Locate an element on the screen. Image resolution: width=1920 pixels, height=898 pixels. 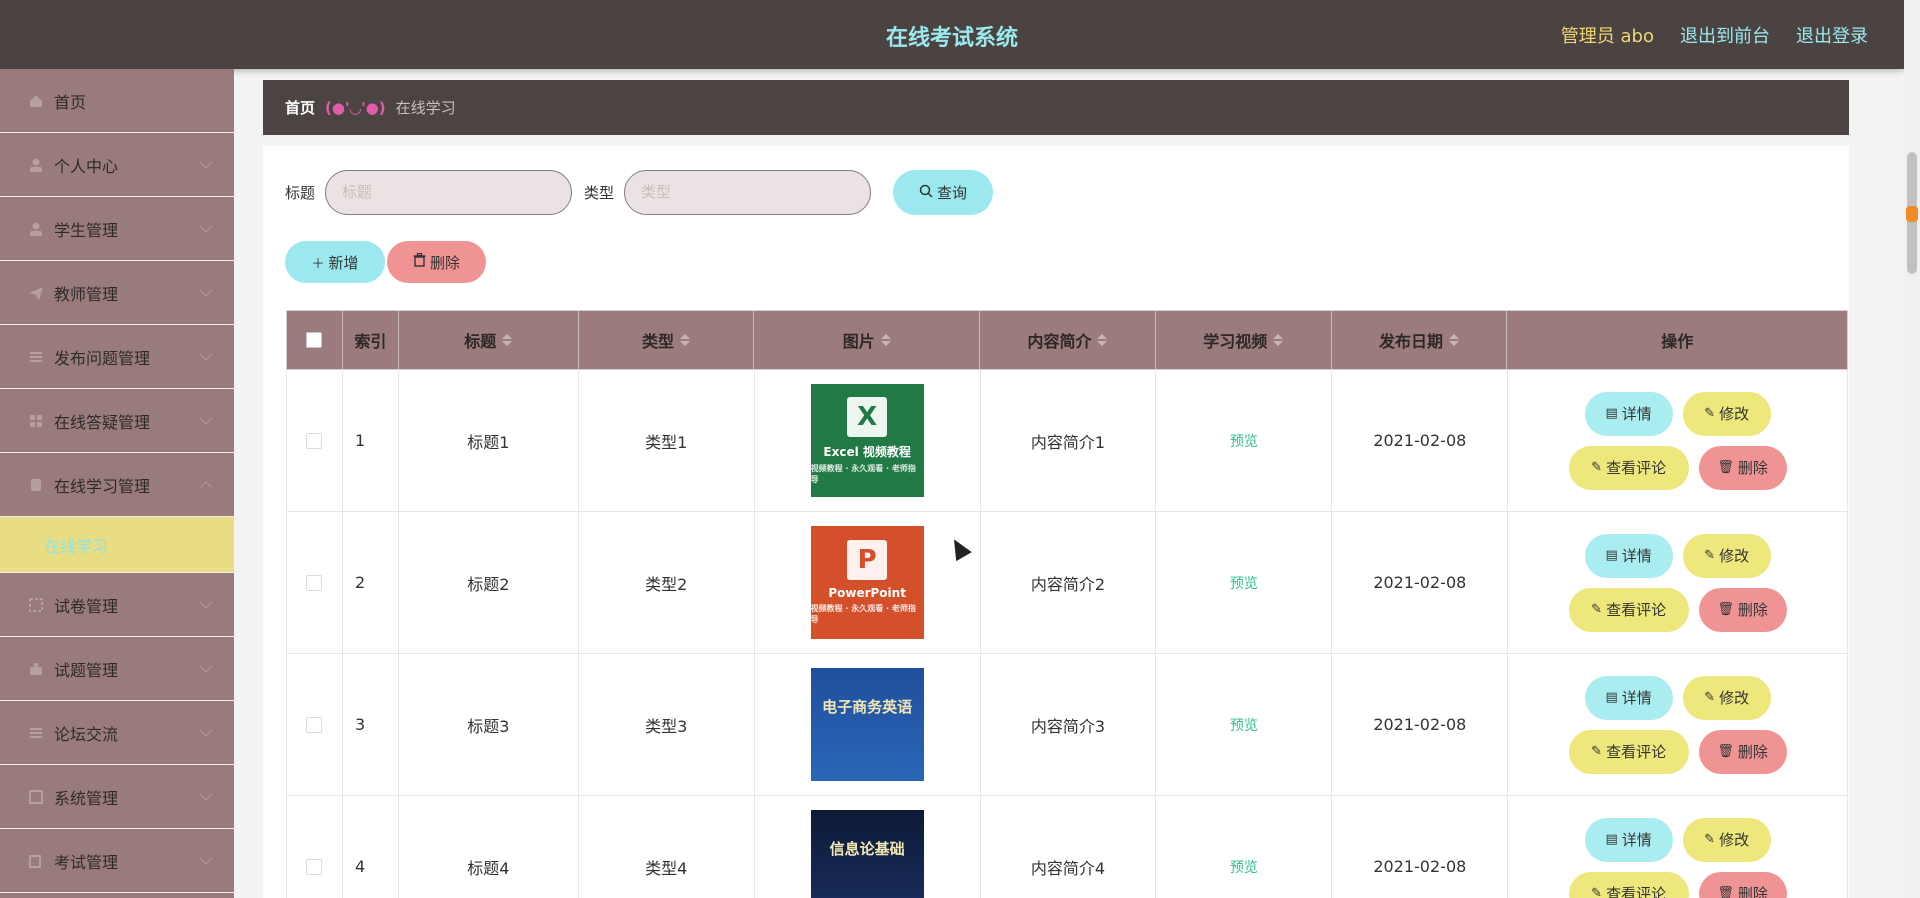
sidebar-item-label: 论坛交流 is located at coordinates (86, 734).